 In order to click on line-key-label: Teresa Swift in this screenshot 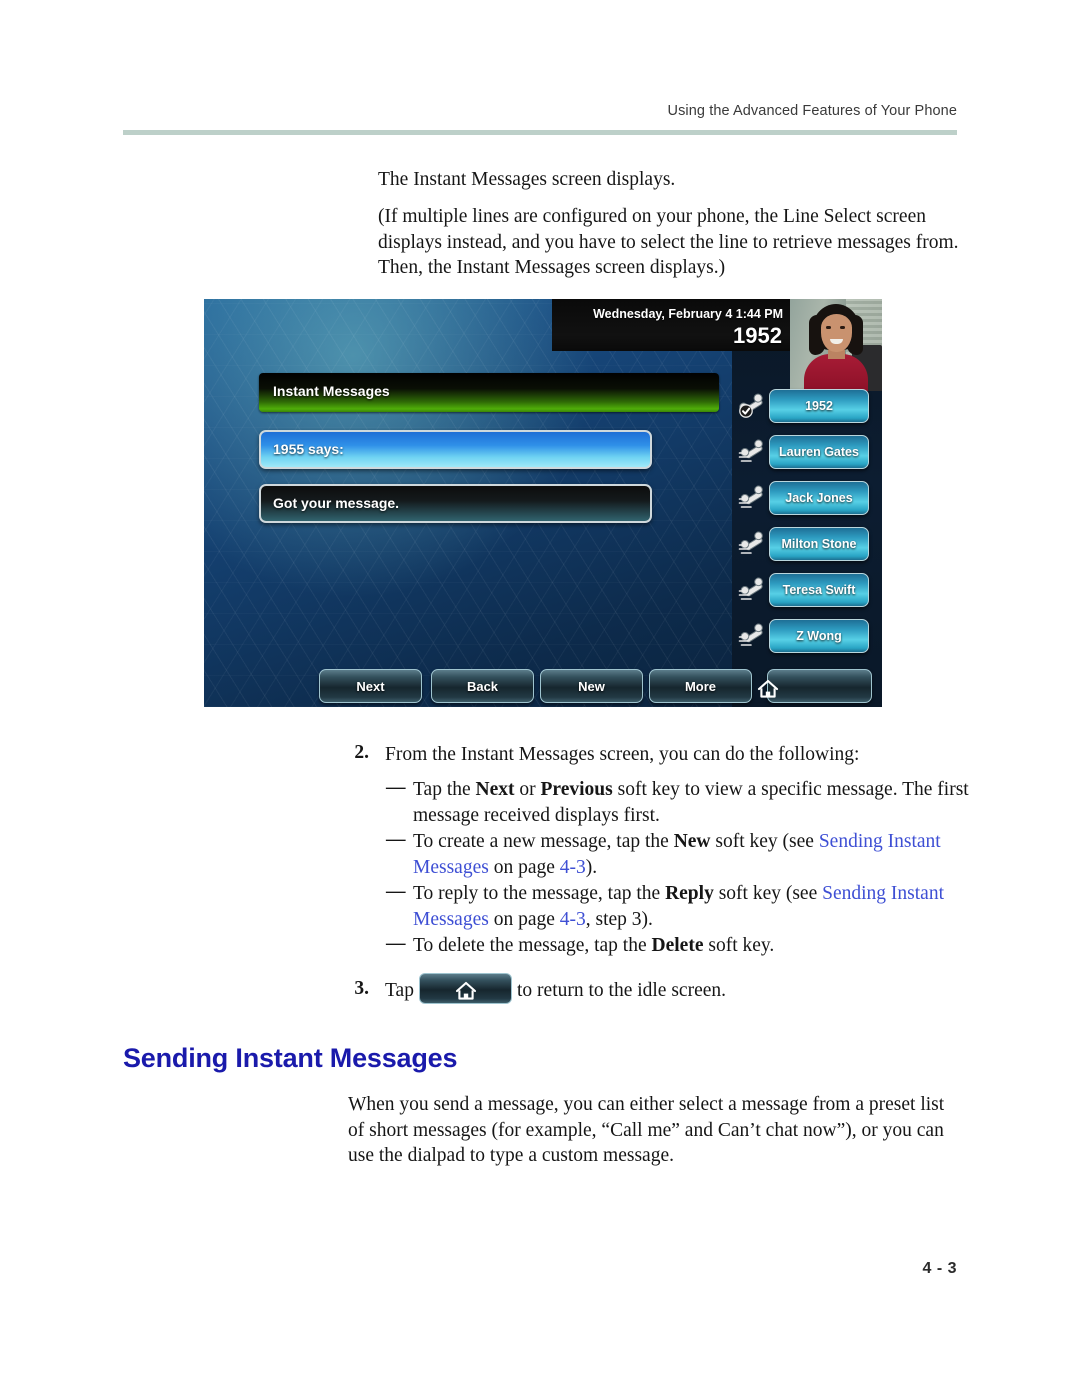, I will do `click(819, 590)`.